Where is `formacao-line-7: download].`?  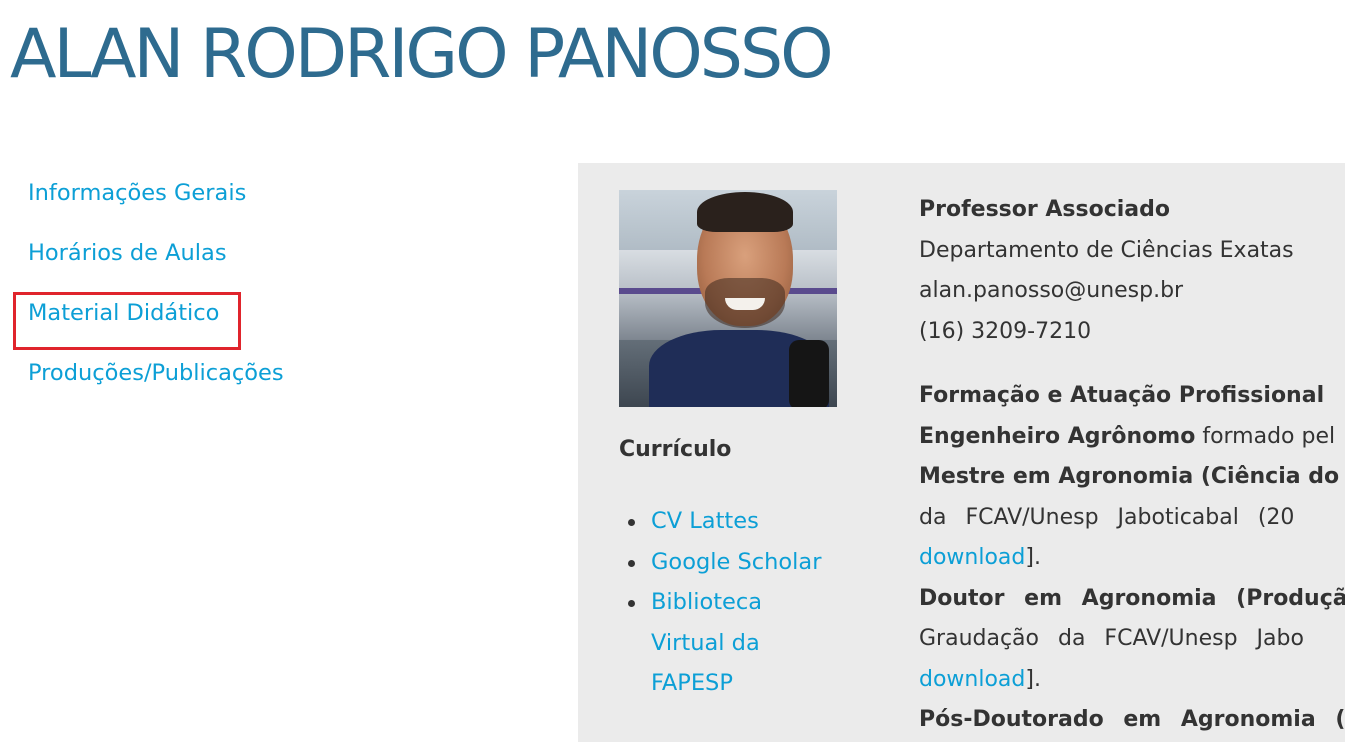 formacao-line-7: download]. is located at coordinates (1132, 680).